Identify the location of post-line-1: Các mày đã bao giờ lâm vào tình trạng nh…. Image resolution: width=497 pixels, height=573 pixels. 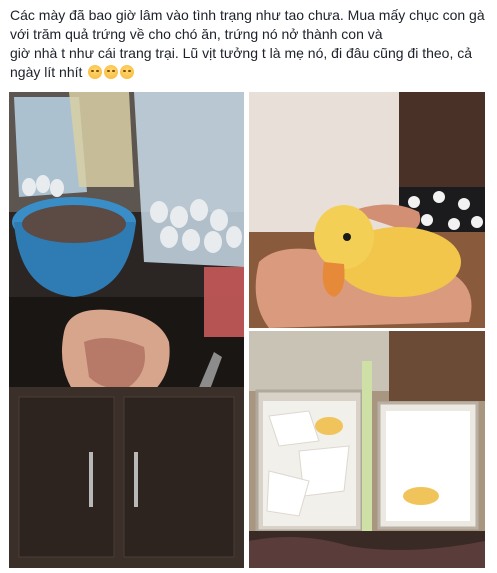
(247, 15).